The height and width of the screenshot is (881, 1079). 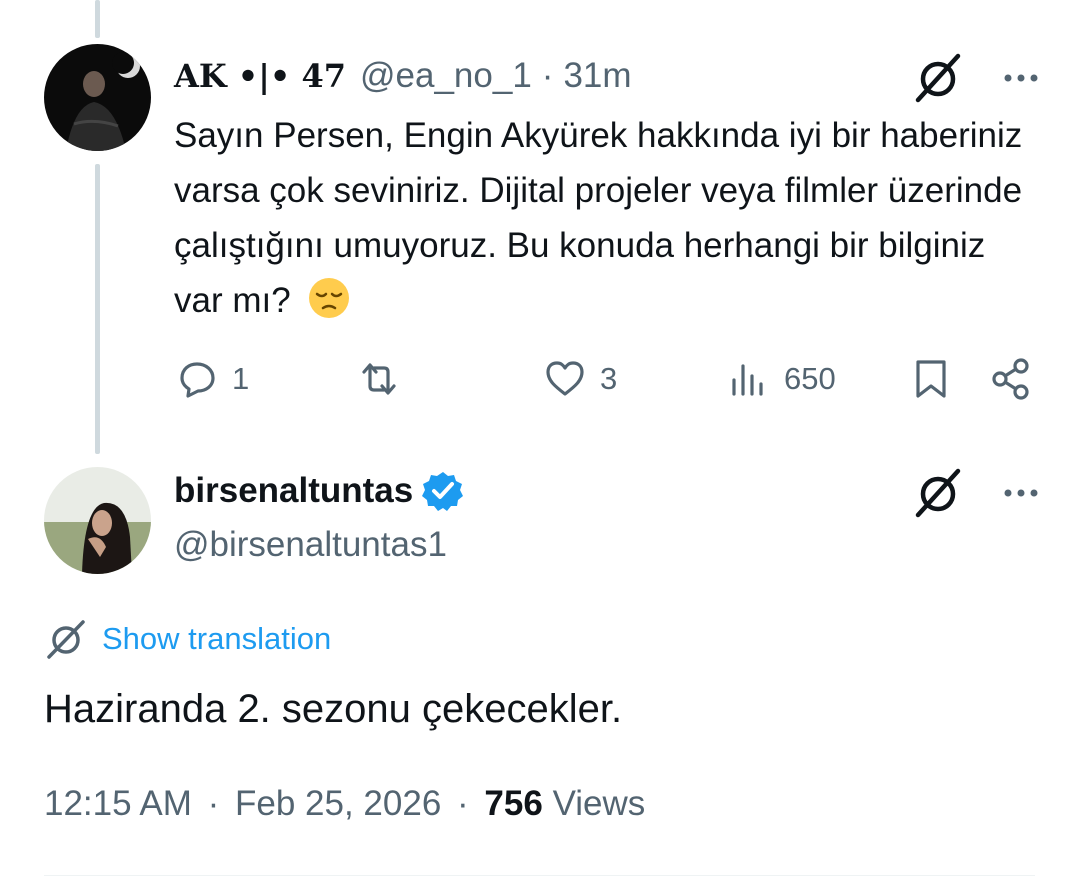 I want to click on reply-top-actions, so click(x=977, y=78).